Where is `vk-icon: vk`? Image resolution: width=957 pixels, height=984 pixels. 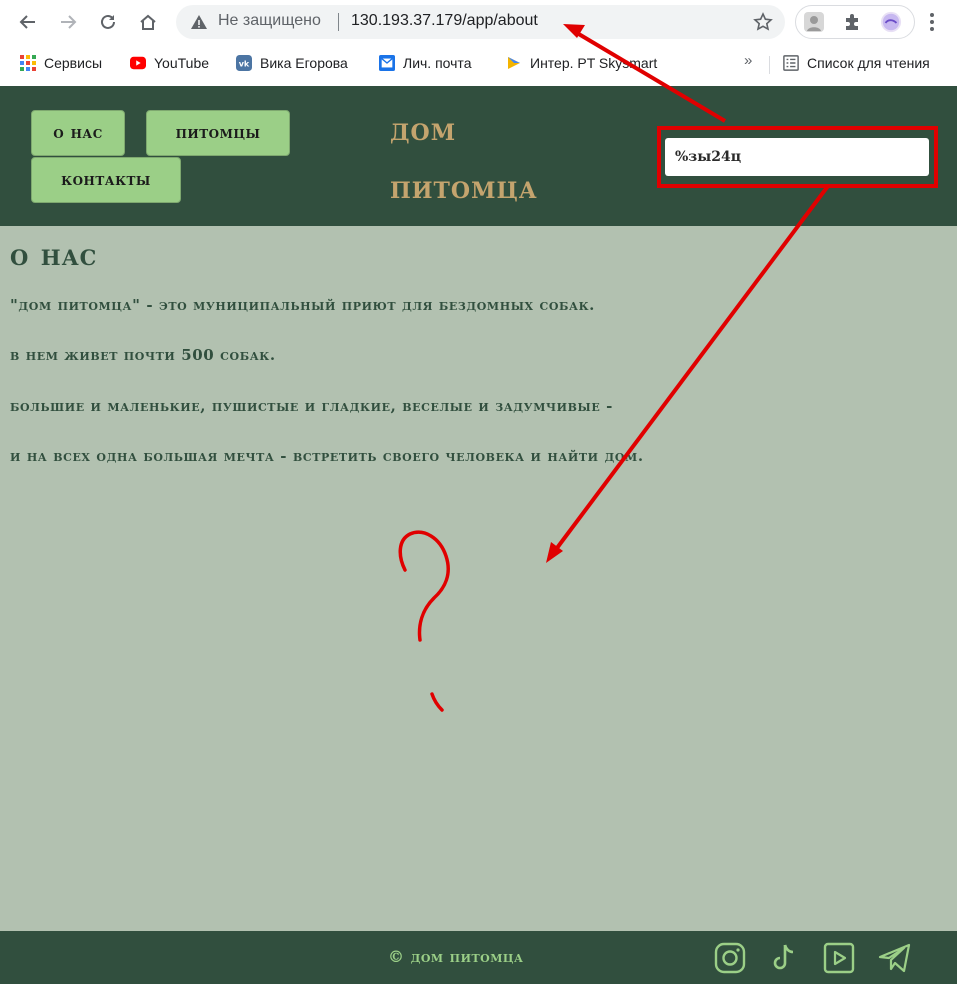
vk-icon: vk is located at coordinates (244, 63).